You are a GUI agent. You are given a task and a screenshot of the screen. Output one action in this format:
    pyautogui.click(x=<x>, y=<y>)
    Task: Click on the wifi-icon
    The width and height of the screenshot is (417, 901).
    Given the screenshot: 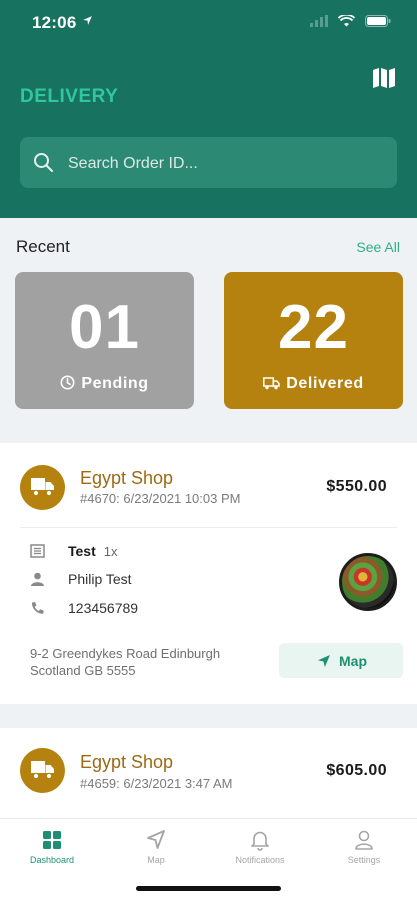 What is the action you would take?
    pyautogui.click(x=346, y=21)
    